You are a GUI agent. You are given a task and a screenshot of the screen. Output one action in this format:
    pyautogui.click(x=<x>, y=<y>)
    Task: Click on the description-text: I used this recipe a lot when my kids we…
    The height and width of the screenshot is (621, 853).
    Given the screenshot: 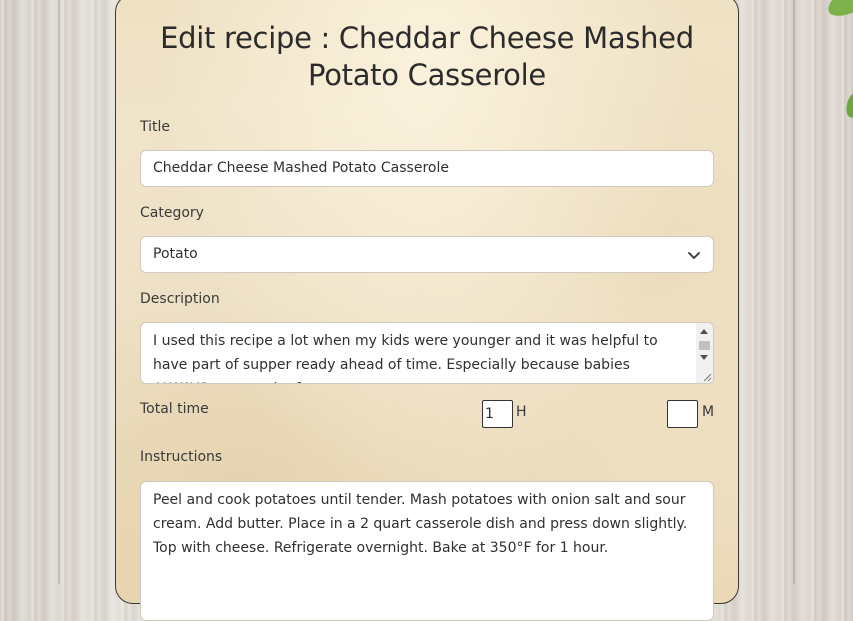 What is the action you would take?
    pyautogui.click(x=405, y=358)
    